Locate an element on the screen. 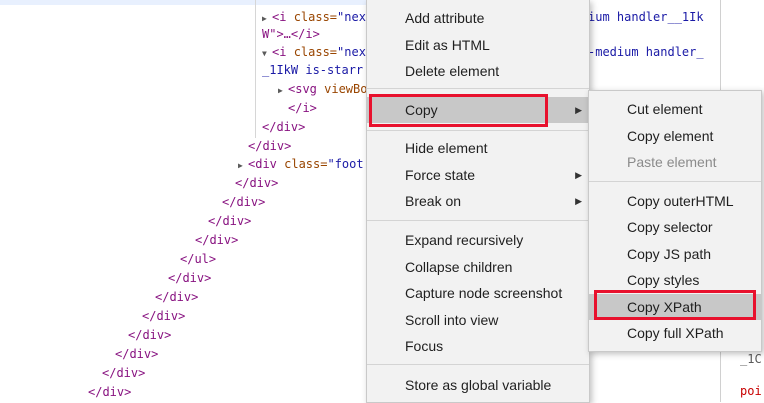 The image size is (764, 403). styles-fragment: poi is located at coordinates (751, 391).